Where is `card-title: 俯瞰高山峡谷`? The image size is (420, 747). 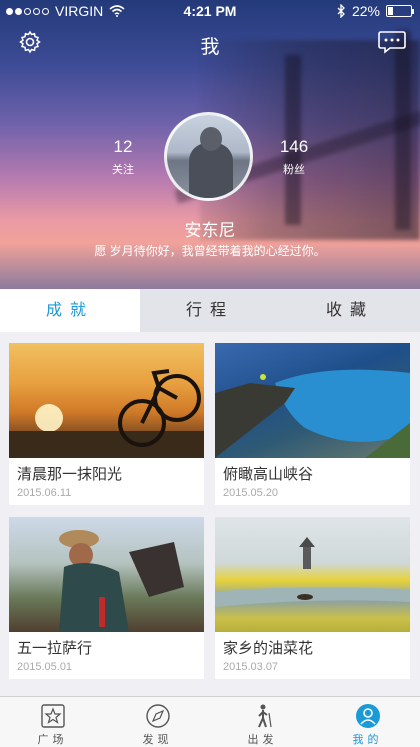
card-title: 俯瞰高山峡谷 is located at coordinates (268, 474).